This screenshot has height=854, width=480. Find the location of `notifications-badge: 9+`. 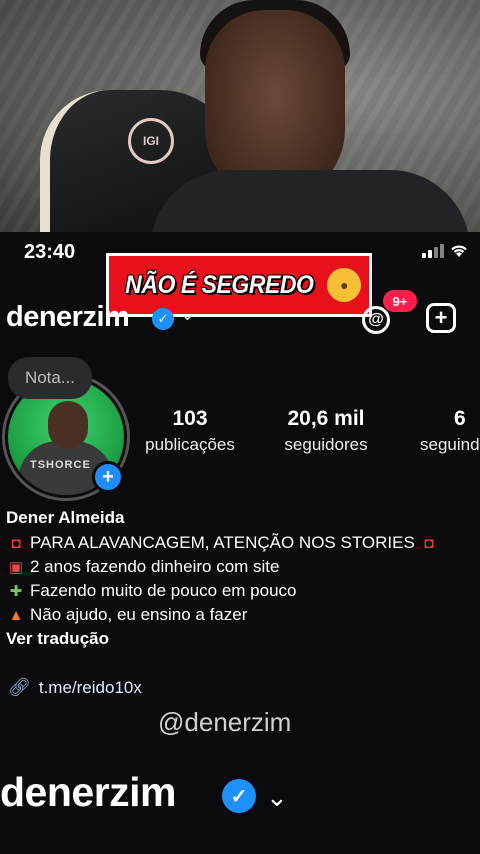

notifications-badge: 9+ is located at coordinates (400, 301).